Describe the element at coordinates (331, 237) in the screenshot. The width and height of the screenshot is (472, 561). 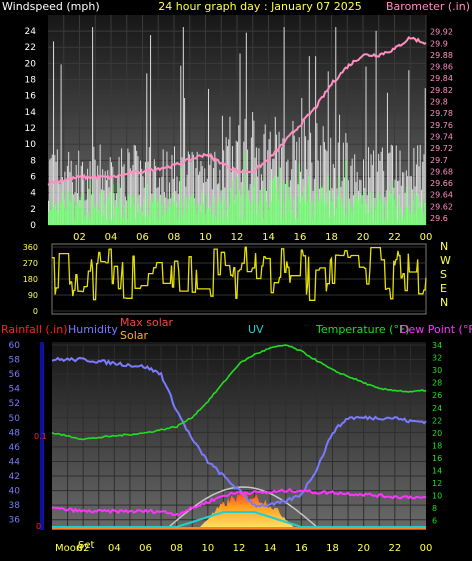
I see `time-tick-label: 18` at that location.